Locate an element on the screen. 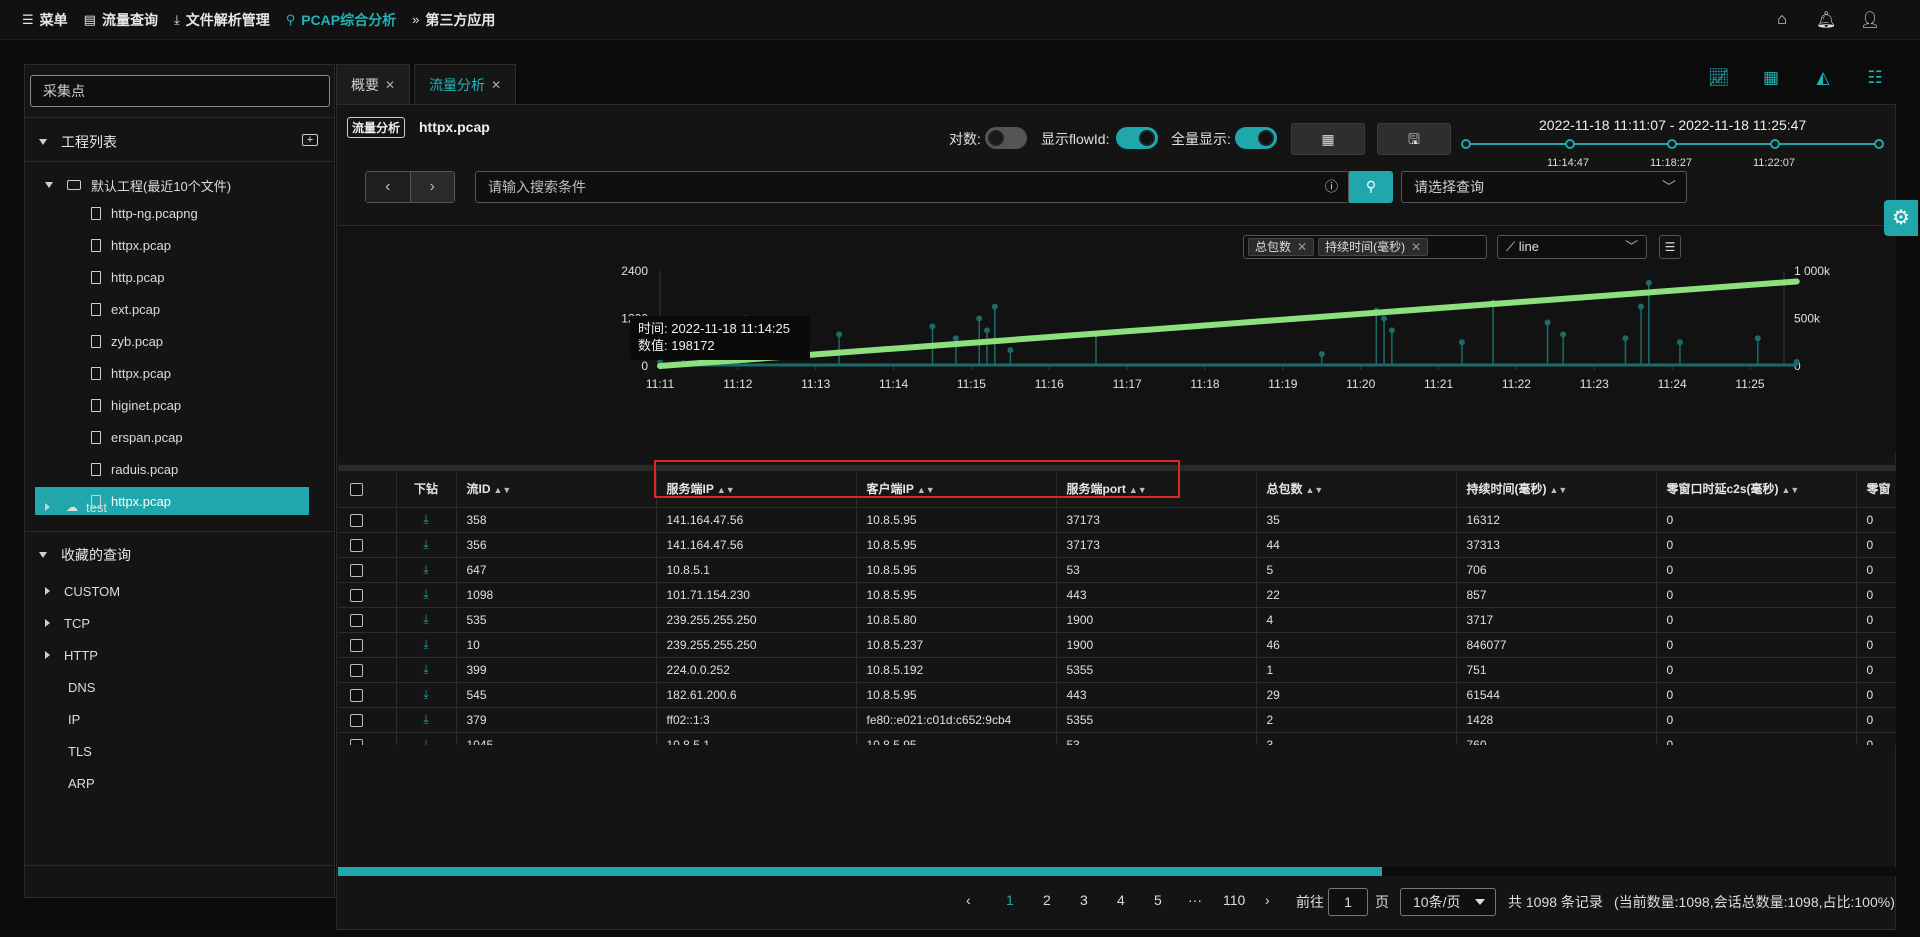  collector-input: 采集点 is located at coordinates (180, 91).